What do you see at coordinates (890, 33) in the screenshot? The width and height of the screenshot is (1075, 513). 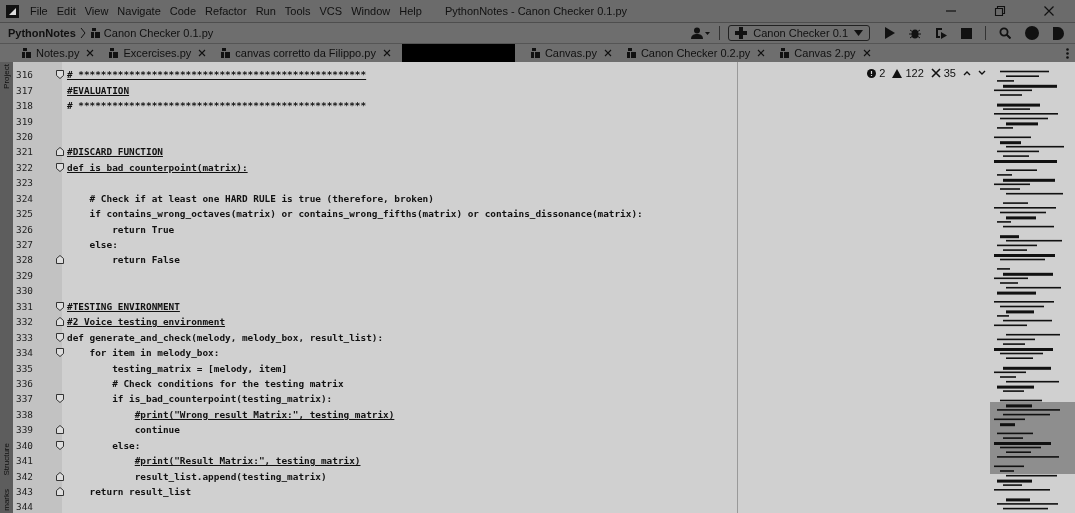 I see `run-icon` at bounding box center [890, 33].